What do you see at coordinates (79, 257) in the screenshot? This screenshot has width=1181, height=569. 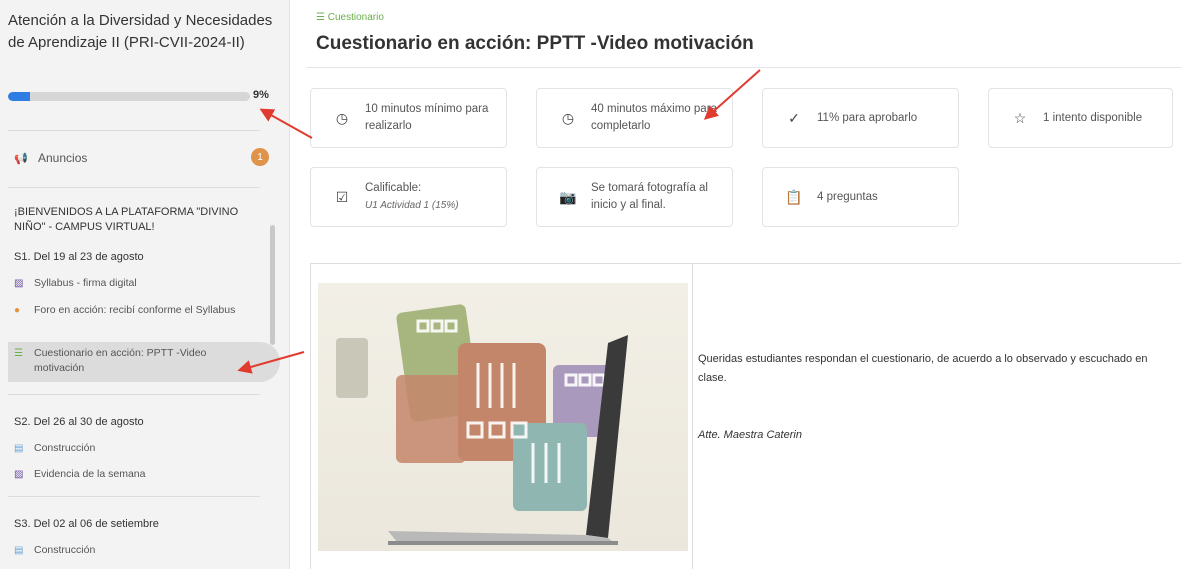 I see `week-1-title: S1. Del 19 al 23 de agosto` at bounding box center [79, 257].